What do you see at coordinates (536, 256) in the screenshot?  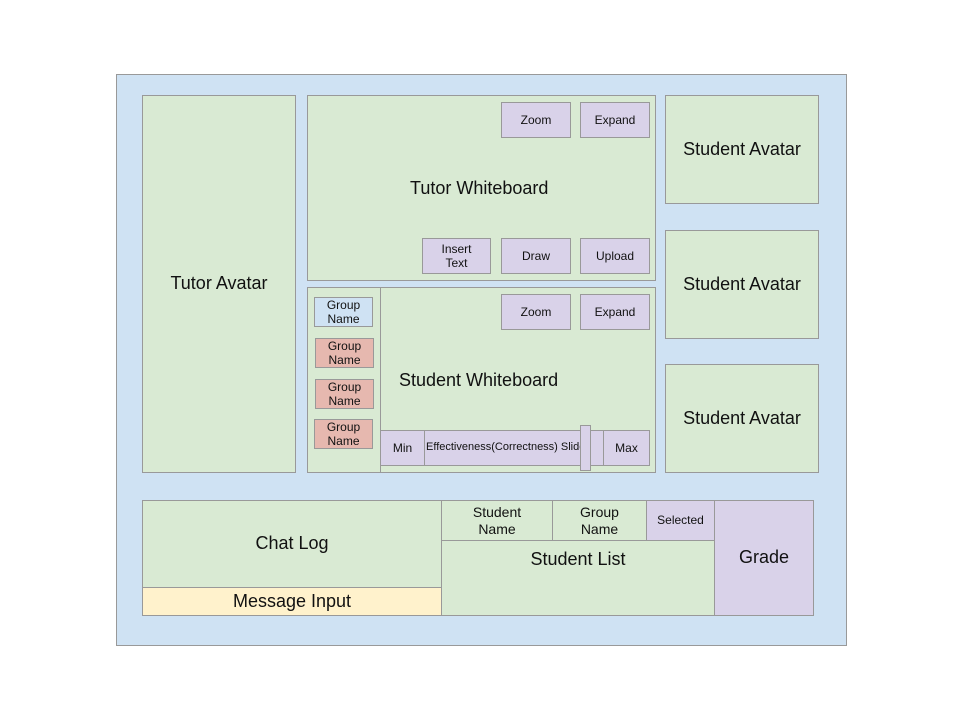 I see `draw-button: Draw` at bounding box center [536, 256].